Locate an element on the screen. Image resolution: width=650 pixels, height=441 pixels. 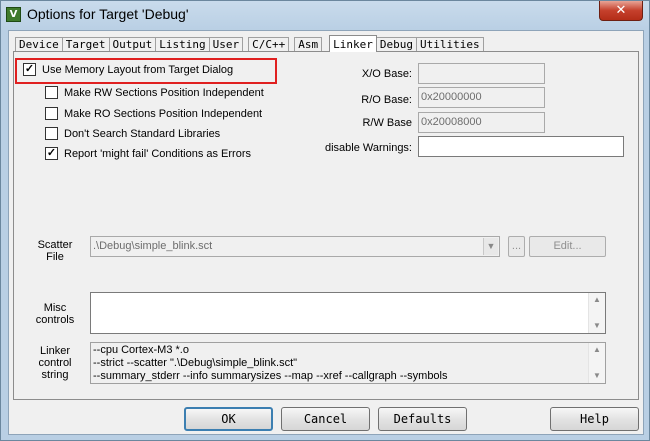
tab-c-cpp: C/C++ is located at coordinates (269, 44).